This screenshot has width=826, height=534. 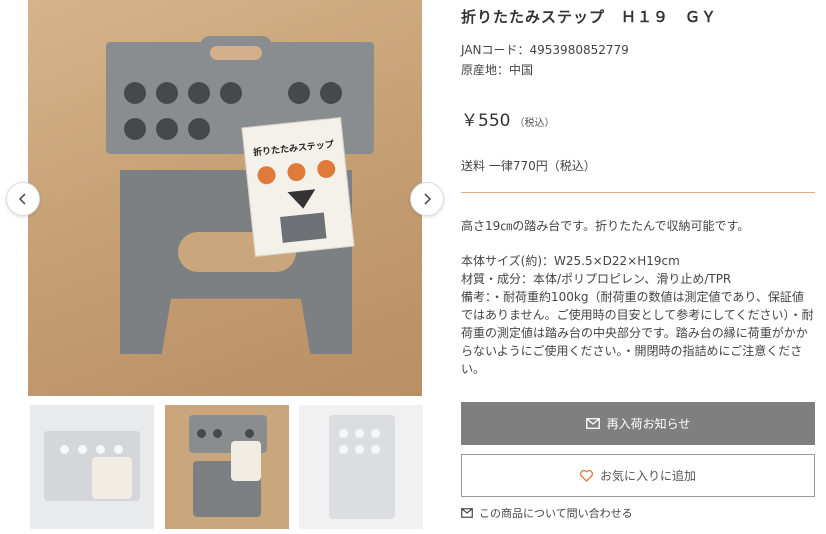 I want to click on description-intro: 高さ19㎝の踏み台です。折りたたんで収納可能です。, so click(x=605, y=226).